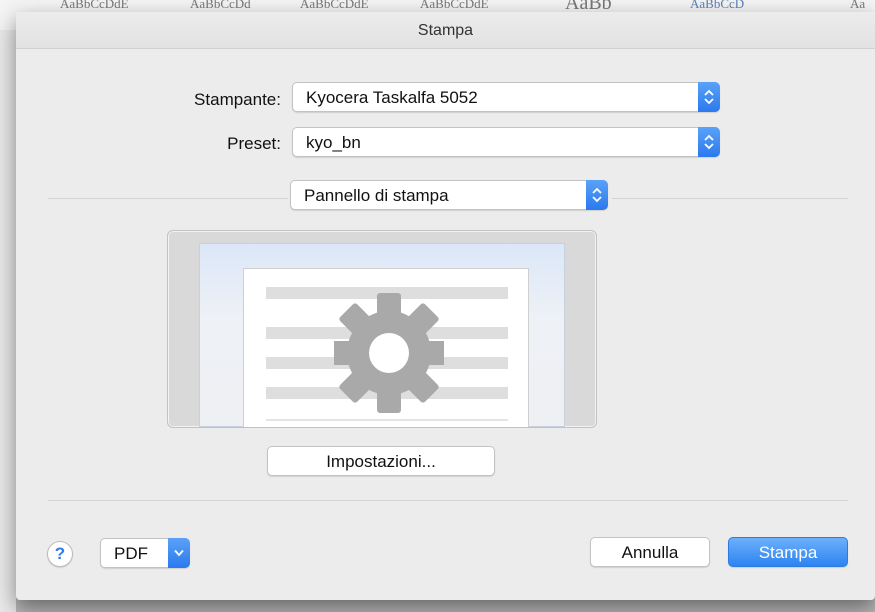  What do you see at coordinates (389, 353) in the screenshot?
I see `gear-icon` at bounding box center [389, 353].